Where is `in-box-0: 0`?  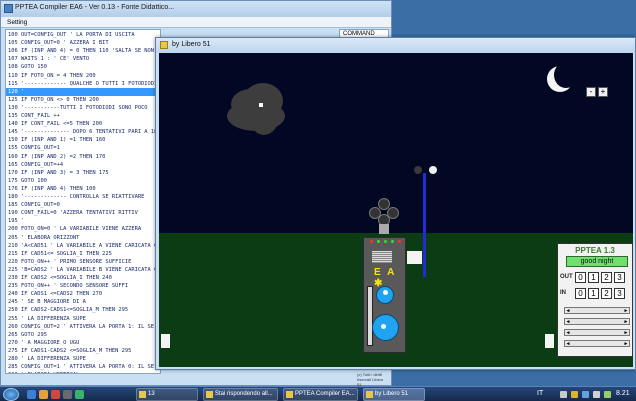 in-box-0: 0 is located at coordinates (580, 293).